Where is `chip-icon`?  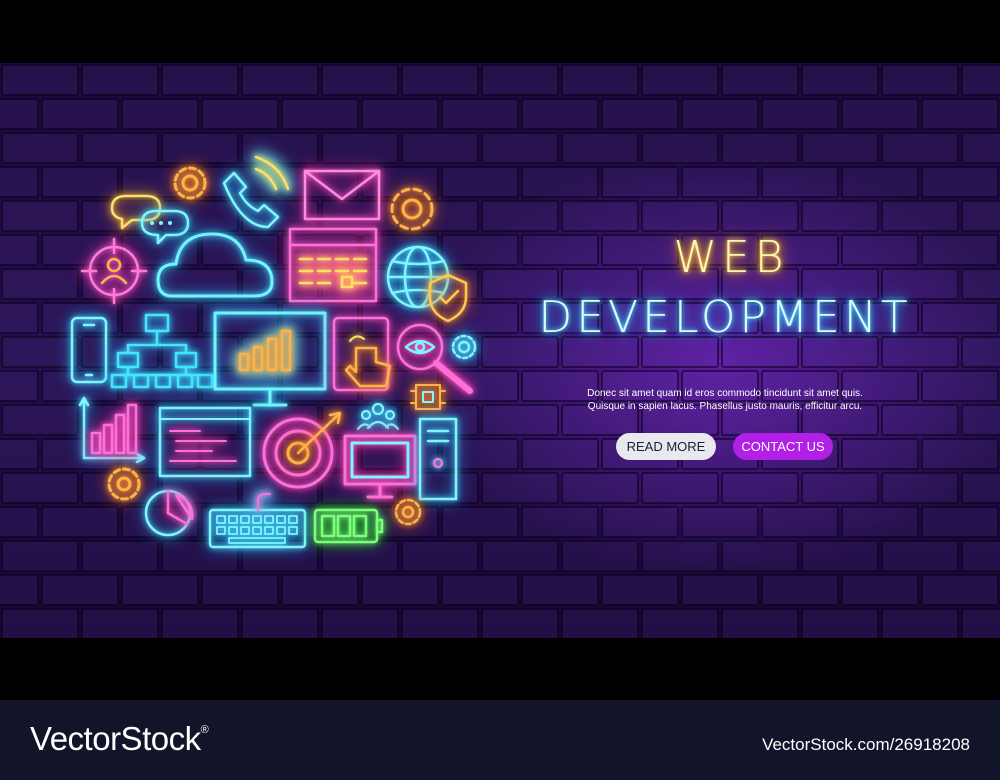
chip-icon is located at coordinates (428, 397).